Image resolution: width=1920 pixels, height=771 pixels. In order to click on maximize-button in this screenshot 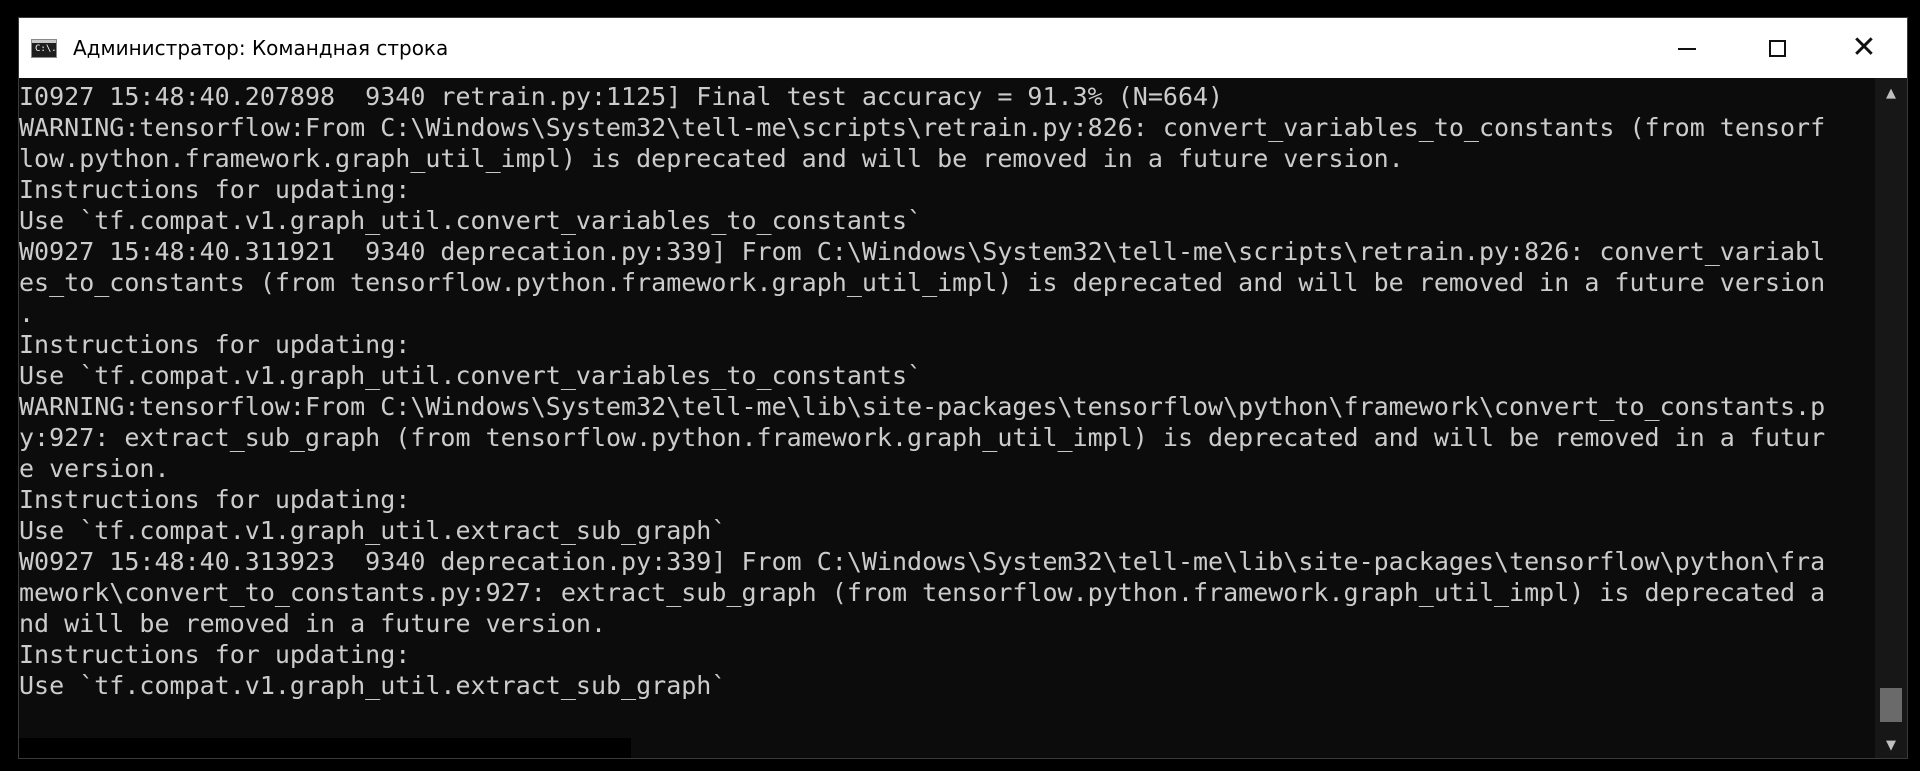, I will do `click(1777, 48)`.